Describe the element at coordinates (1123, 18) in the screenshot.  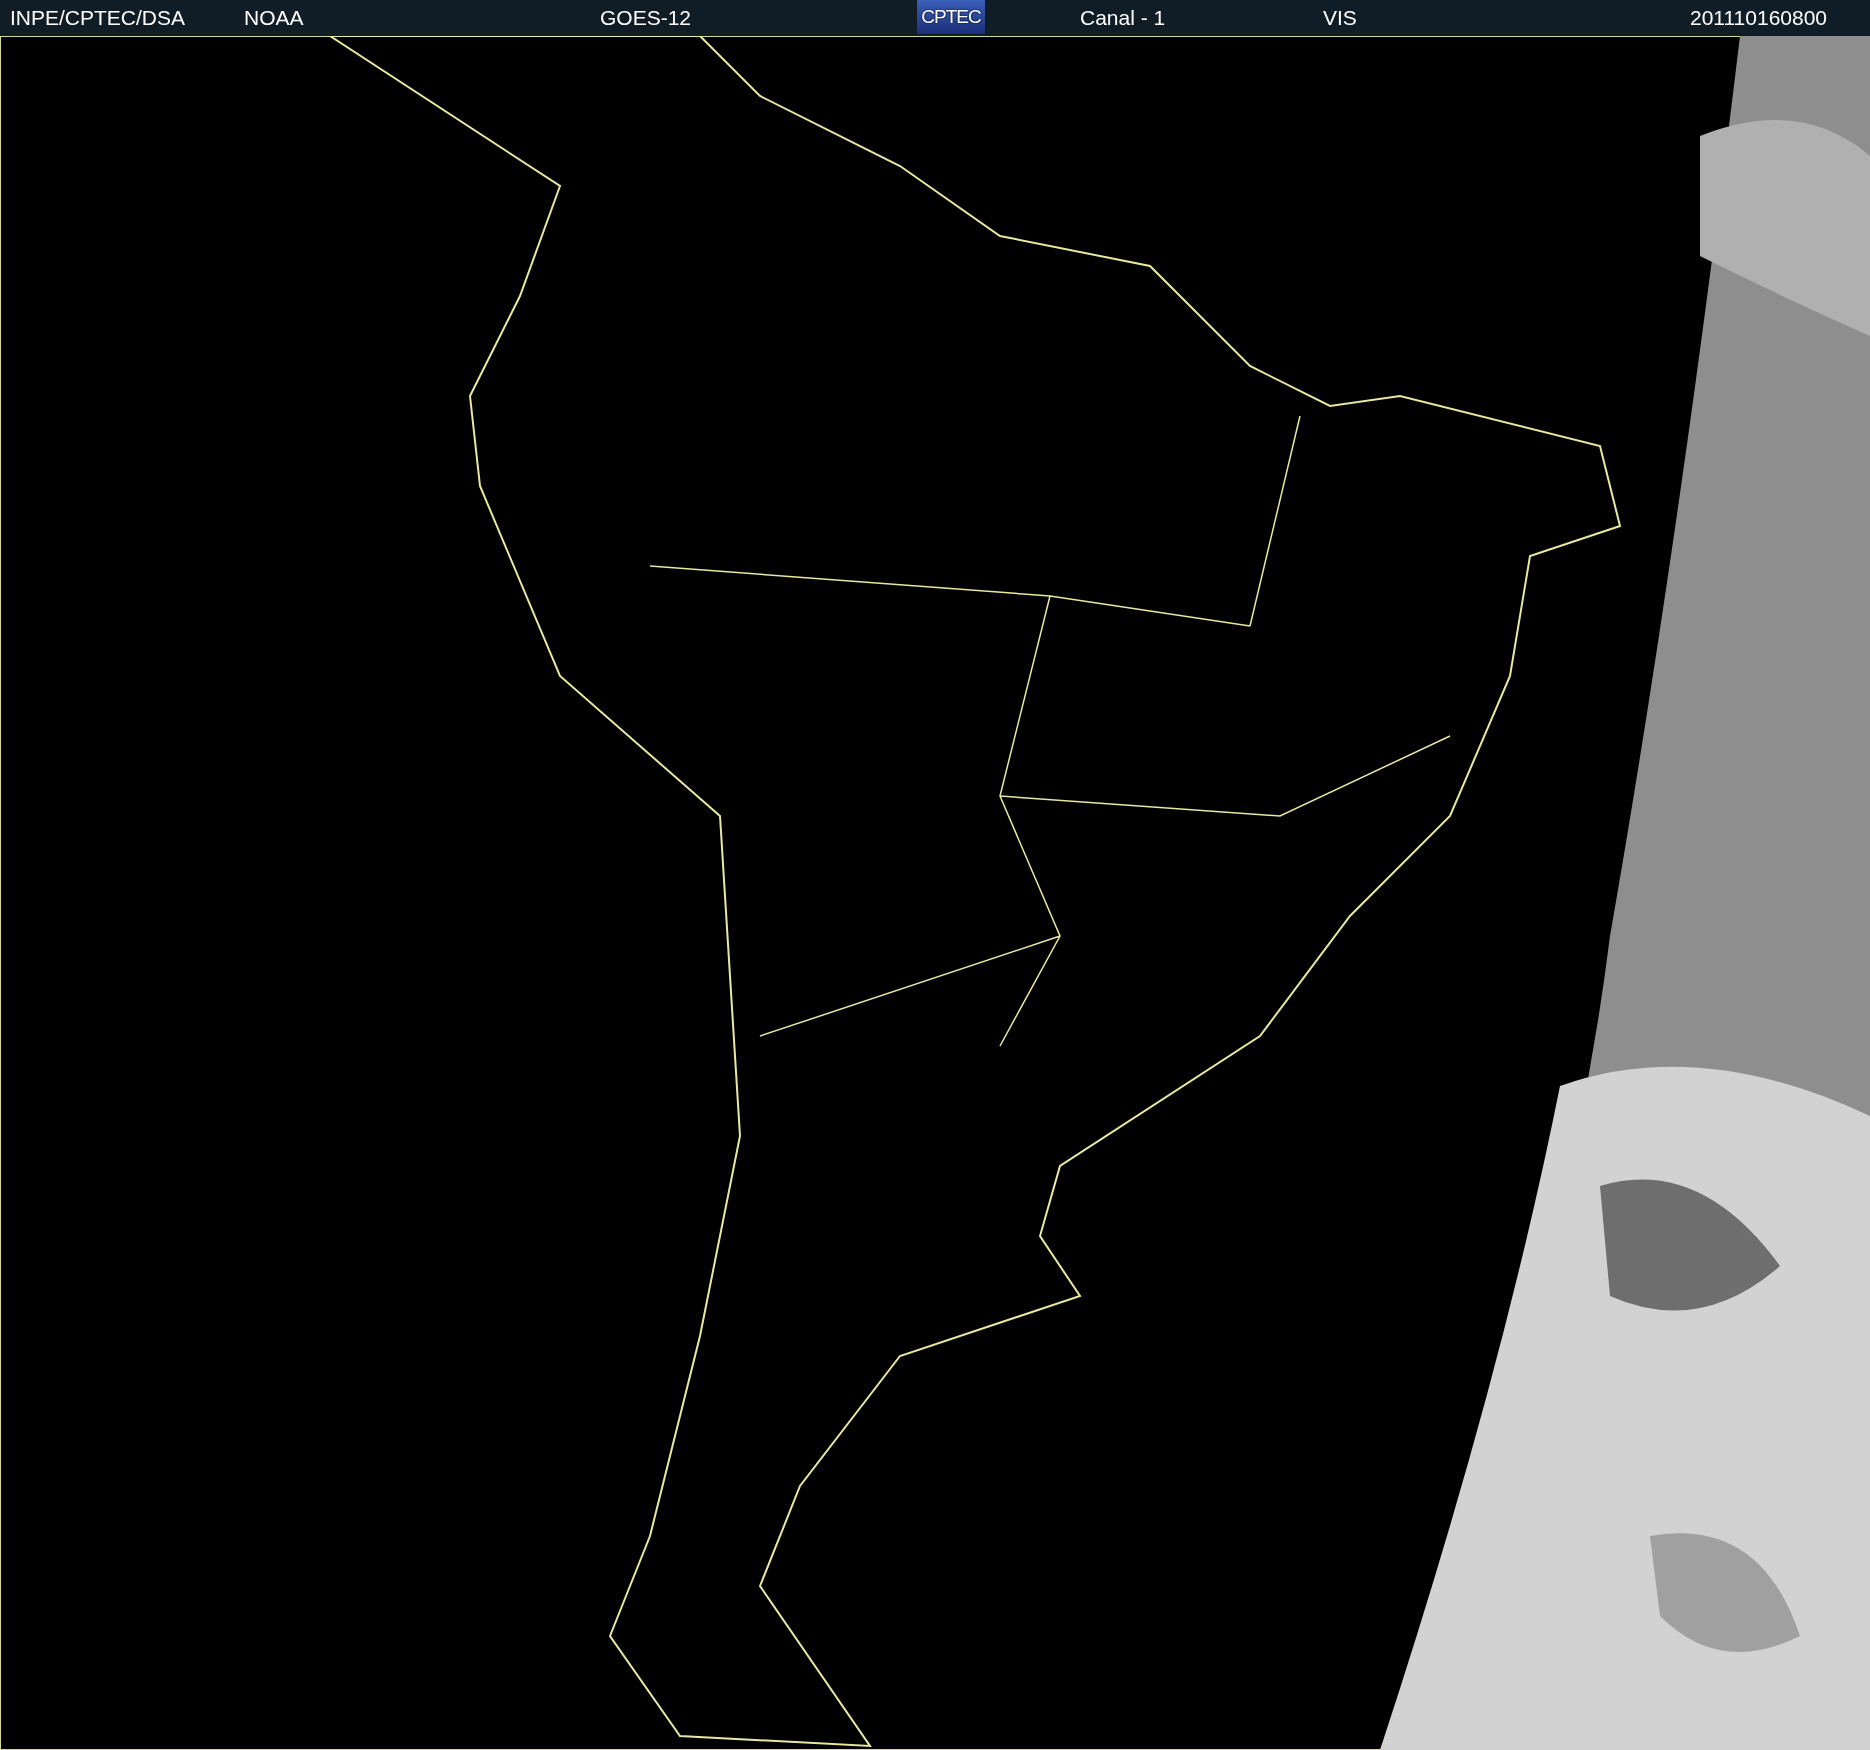
I see `header-label: Canal - 1` at that location.